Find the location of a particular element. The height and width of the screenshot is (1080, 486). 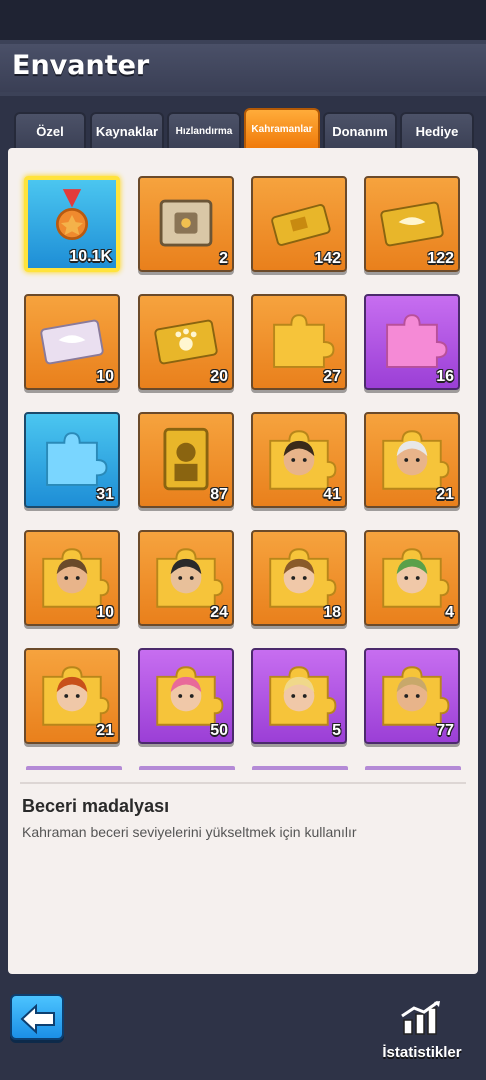

item-count: 77 is located at coordinates (445, 730).